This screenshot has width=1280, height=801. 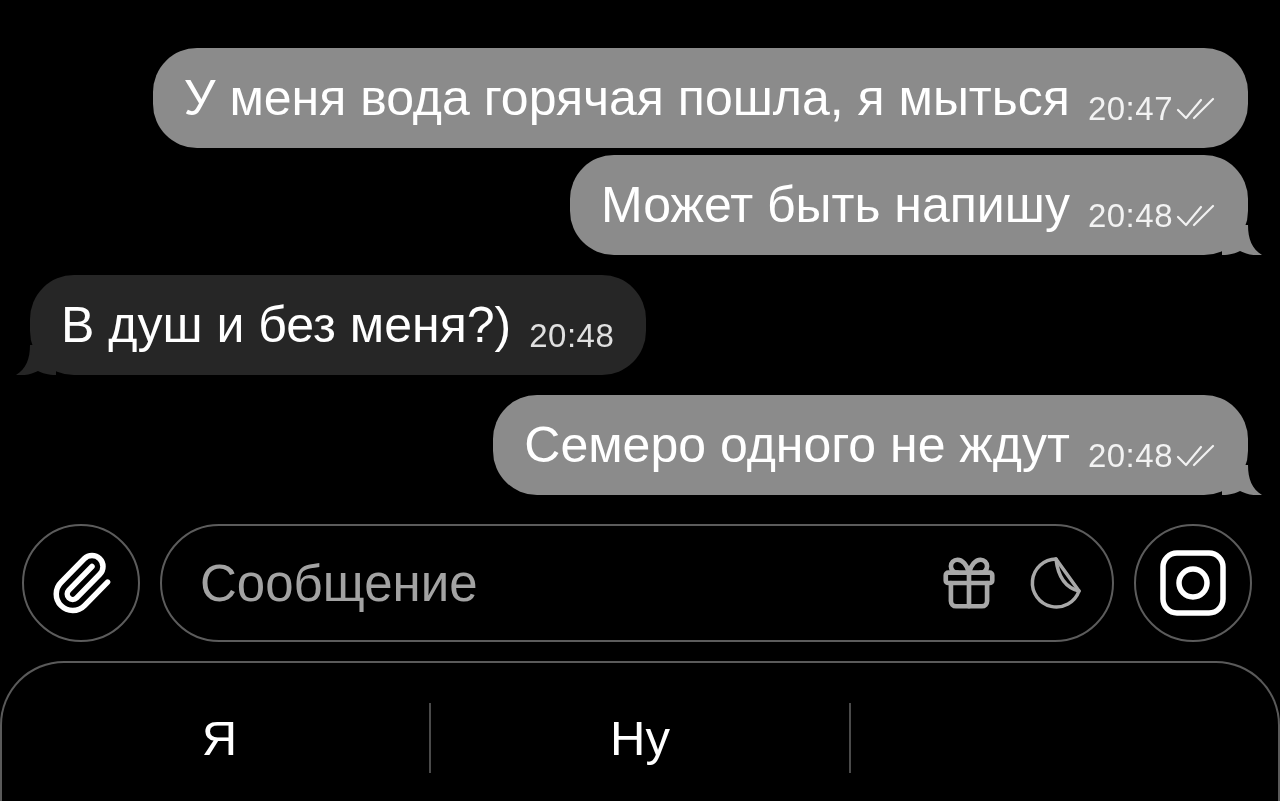 I want to click on word-suggestion: Я, so click(x=219, y=738).